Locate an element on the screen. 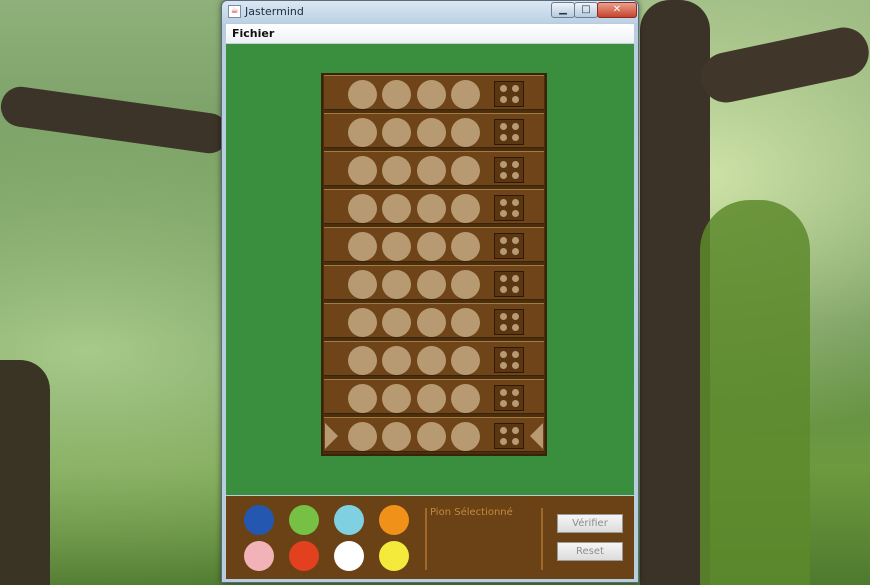  selected-peg-label: Pion Sélectionné is located at coordinates (471, 512).